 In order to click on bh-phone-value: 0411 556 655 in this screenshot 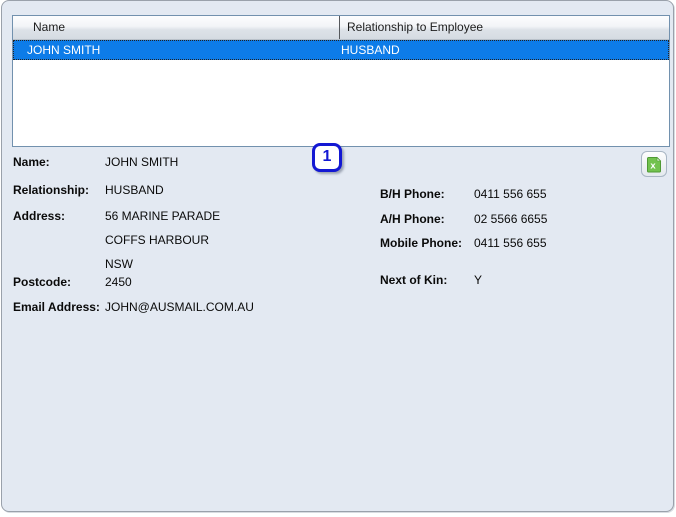, I will do `click(510, 194)`.